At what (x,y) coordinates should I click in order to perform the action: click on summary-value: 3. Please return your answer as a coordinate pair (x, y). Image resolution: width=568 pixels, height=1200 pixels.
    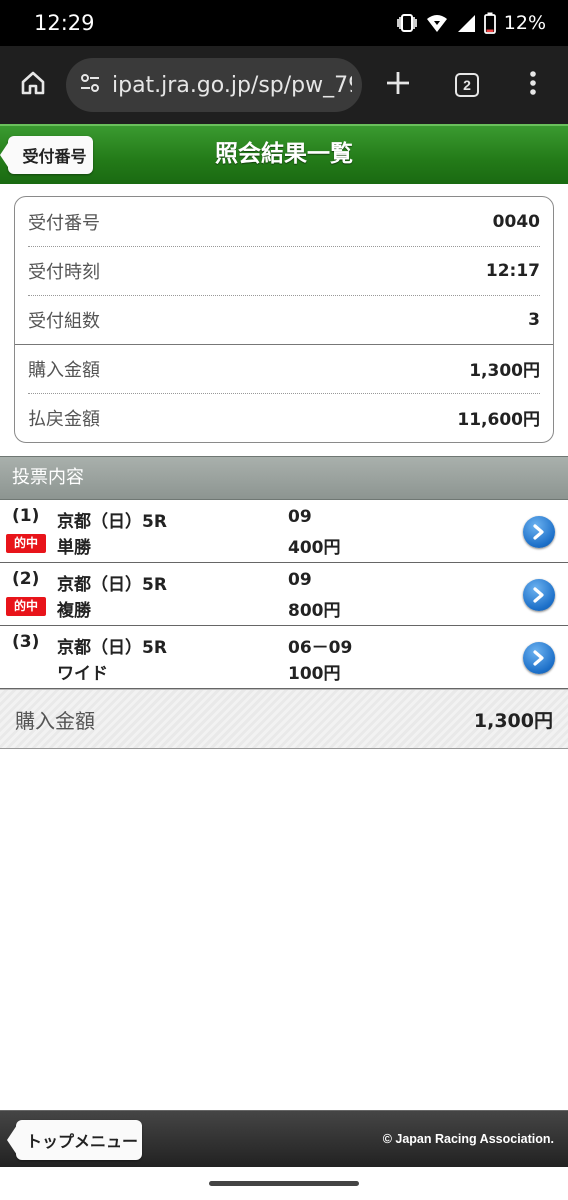
    Looking at the image, I should click on (534, 319).